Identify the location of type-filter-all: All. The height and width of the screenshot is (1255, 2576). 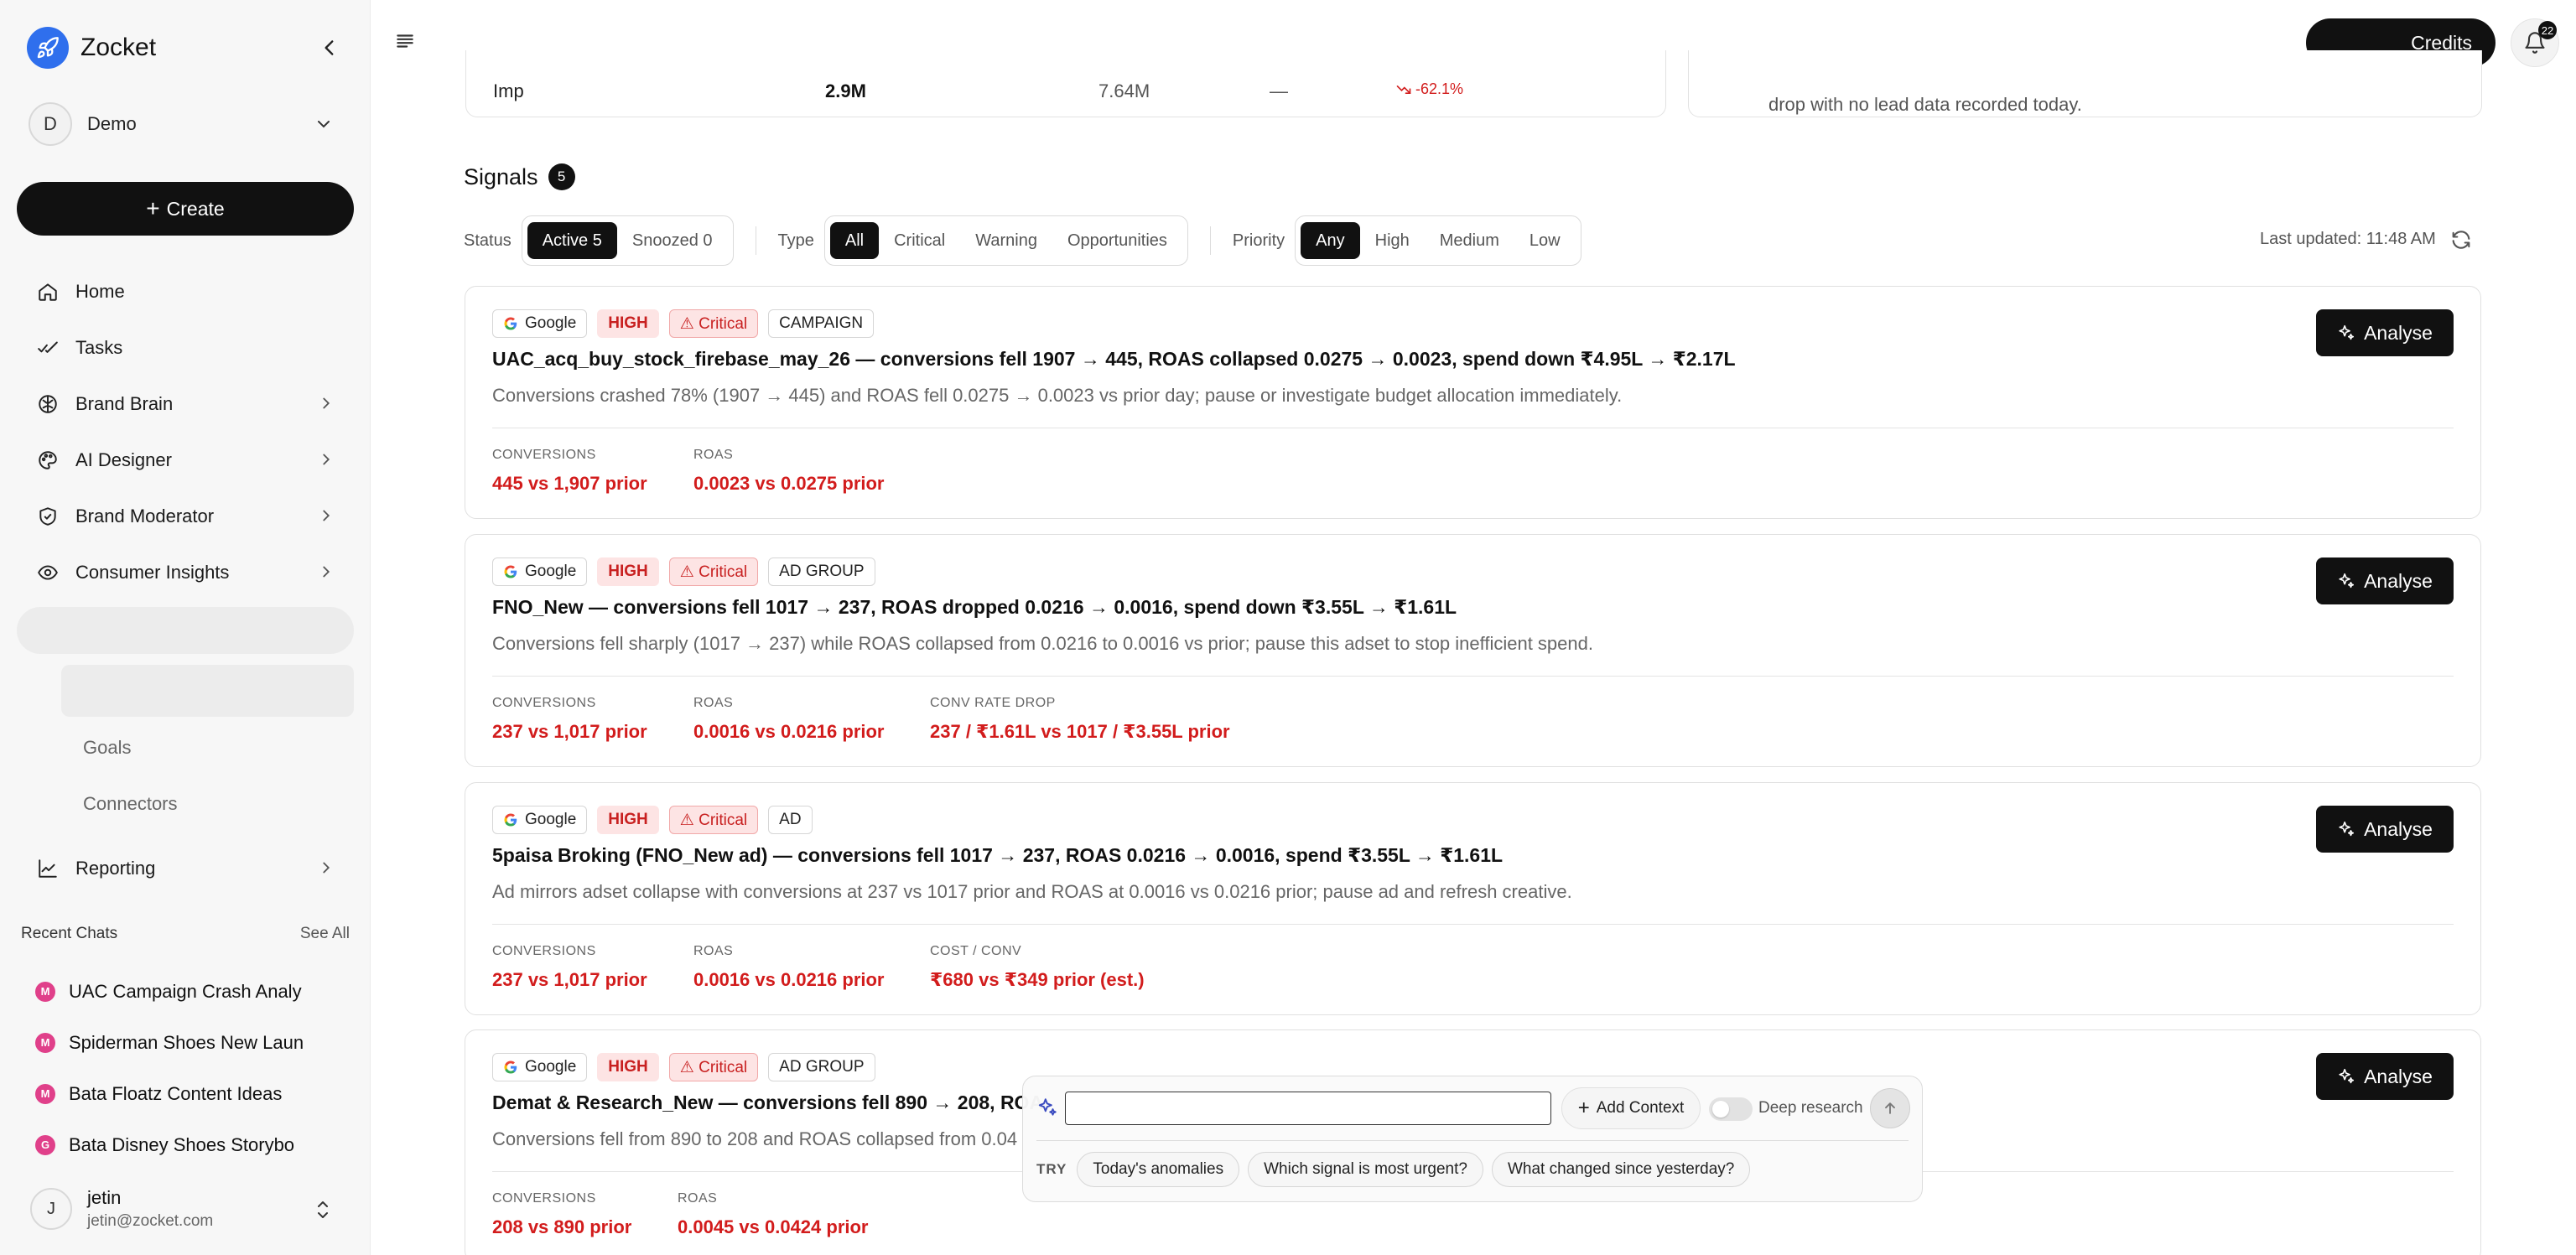
(854, 241).